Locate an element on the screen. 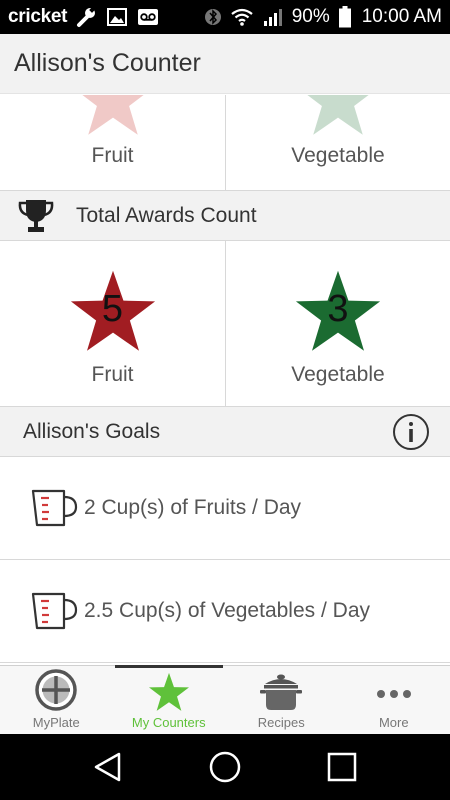 The width and height of the screenshot is (450, 800). carrier-name: cricket is located at coordinates (38, 16).